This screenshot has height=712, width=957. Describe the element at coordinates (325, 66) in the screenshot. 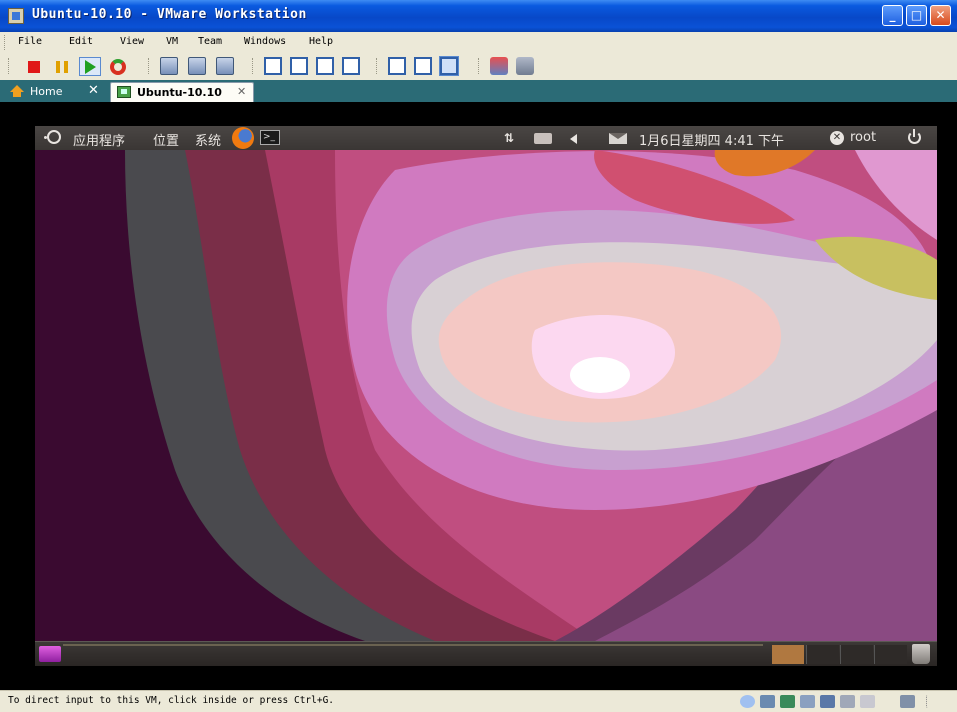

I see `unity-icon` at that location.